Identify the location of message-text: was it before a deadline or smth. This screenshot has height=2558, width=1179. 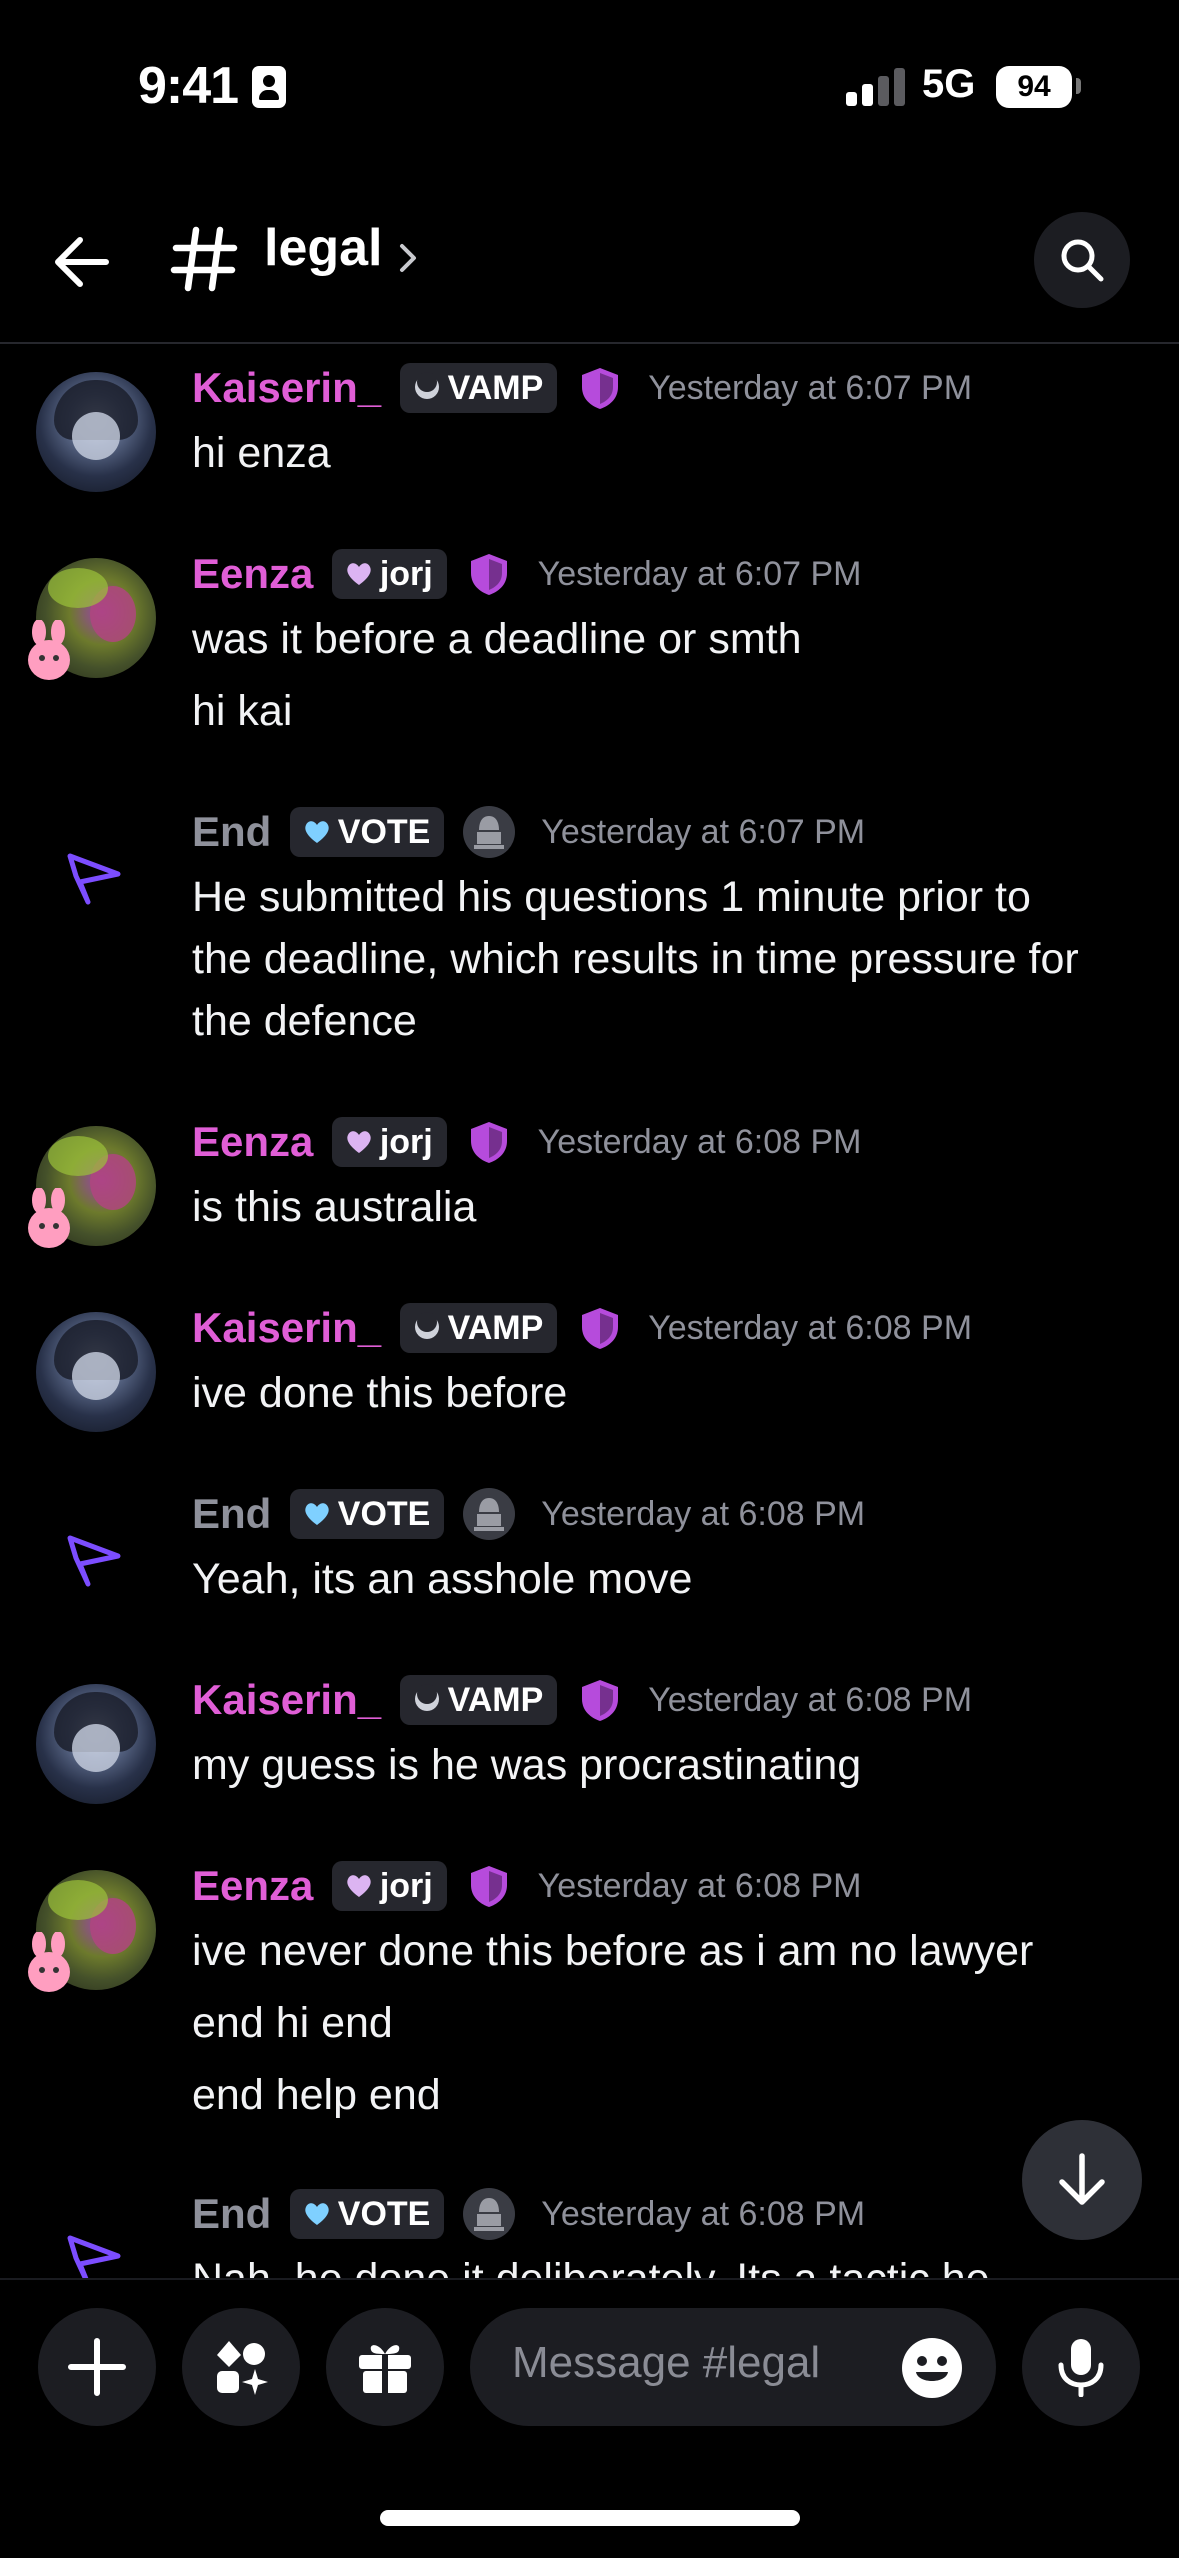
(497, 639).